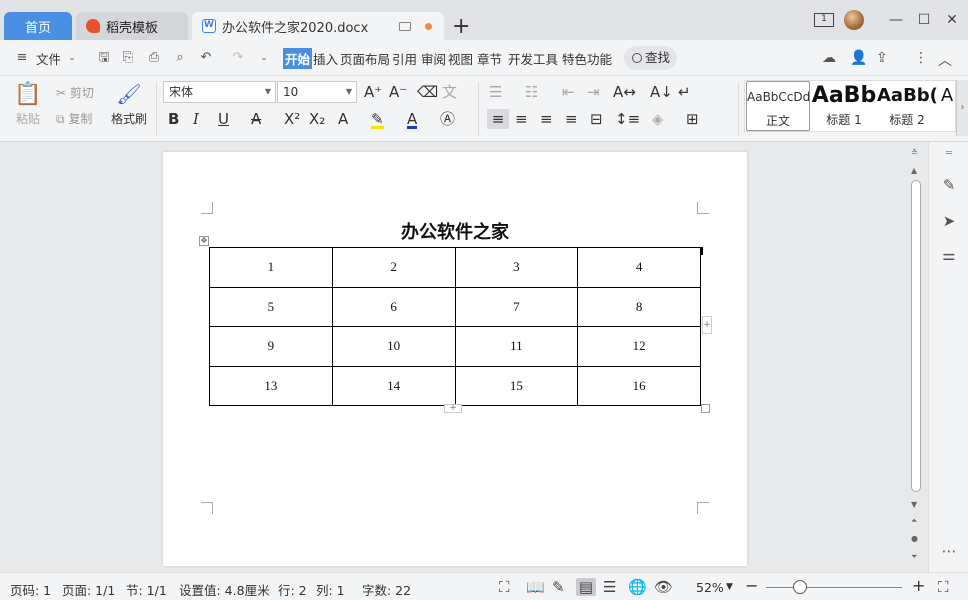  I want to click on share-icon: ⇪, so click(882, 58).